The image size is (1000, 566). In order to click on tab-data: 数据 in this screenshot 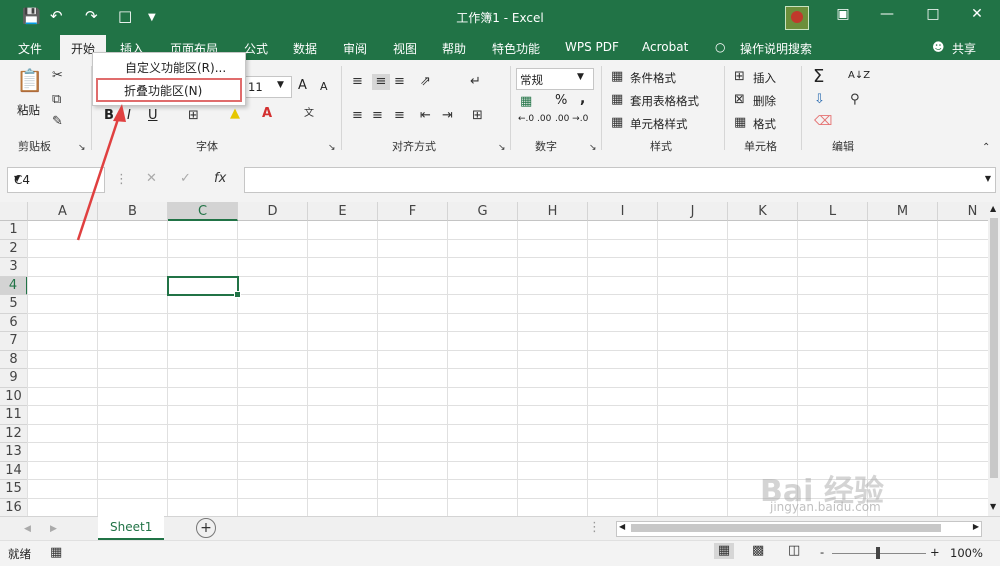, I will do `click(305, 48)`.